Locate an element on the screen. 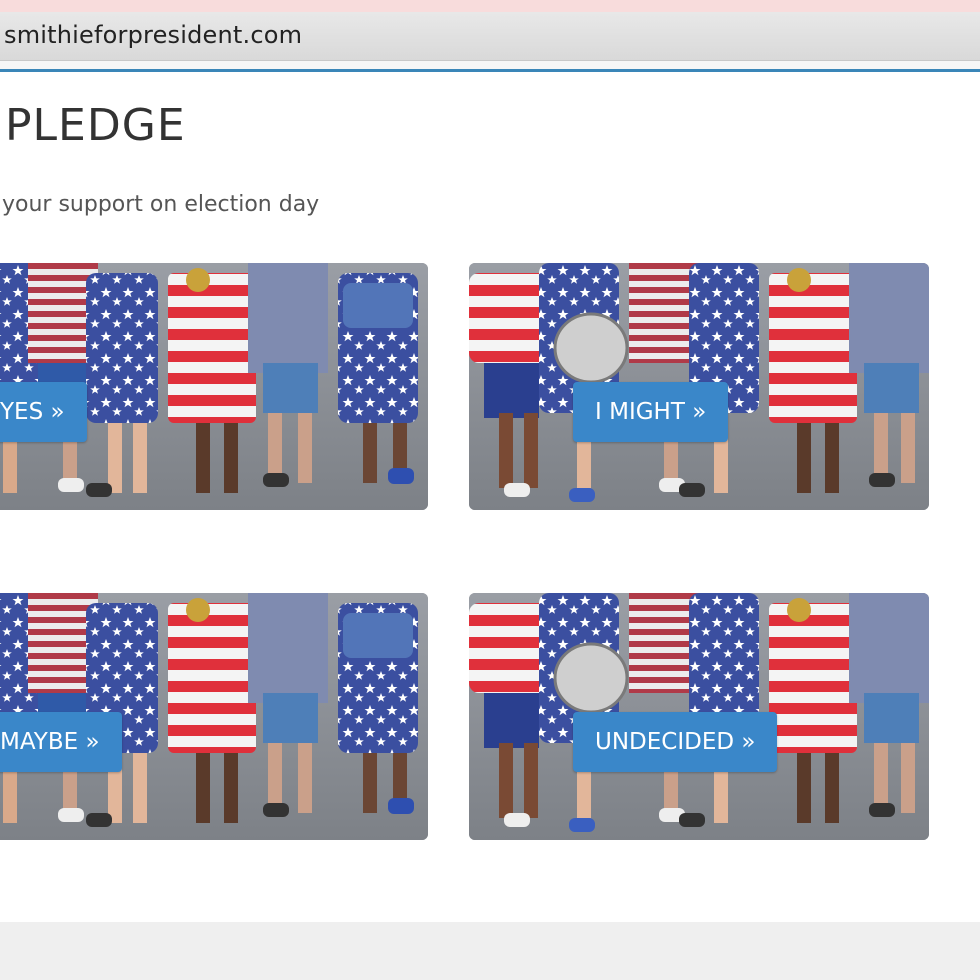 The image size is (980, 980). pledge-card-yes: YES » is located at coordinates (214, 386).